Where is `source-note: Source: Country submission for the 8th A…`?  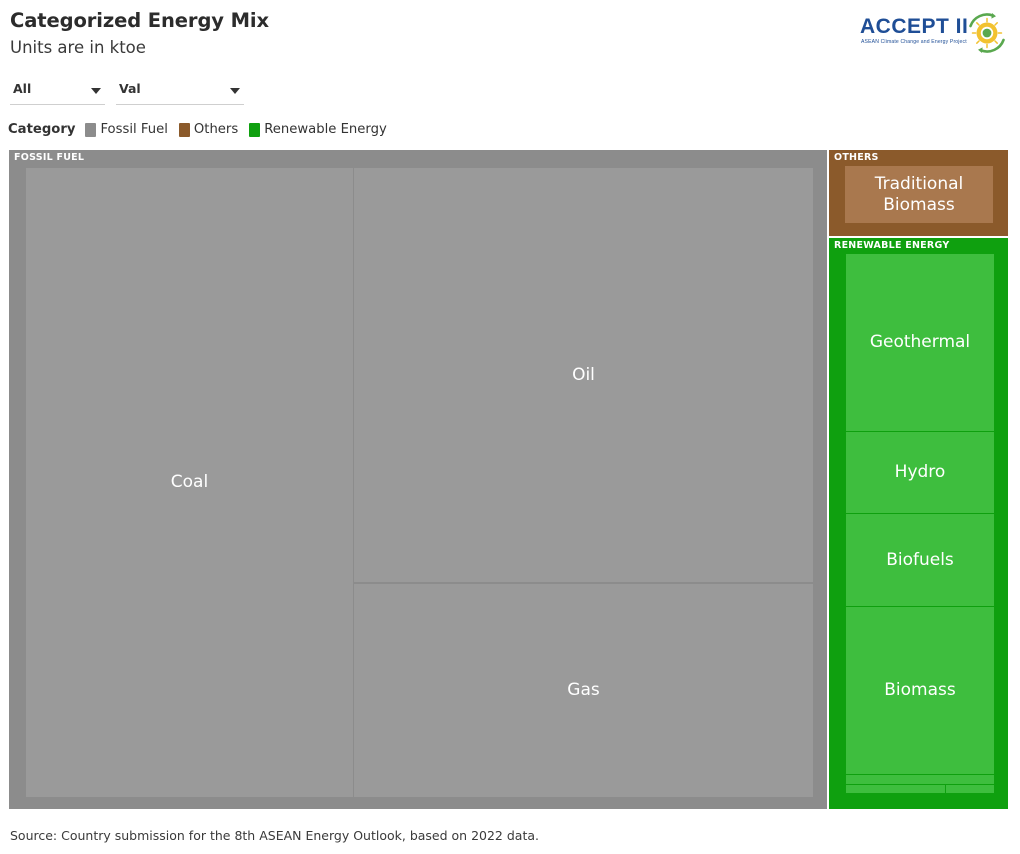 source-note: Source: Country submission for the 8th A… is located at coordinates (274, 835).